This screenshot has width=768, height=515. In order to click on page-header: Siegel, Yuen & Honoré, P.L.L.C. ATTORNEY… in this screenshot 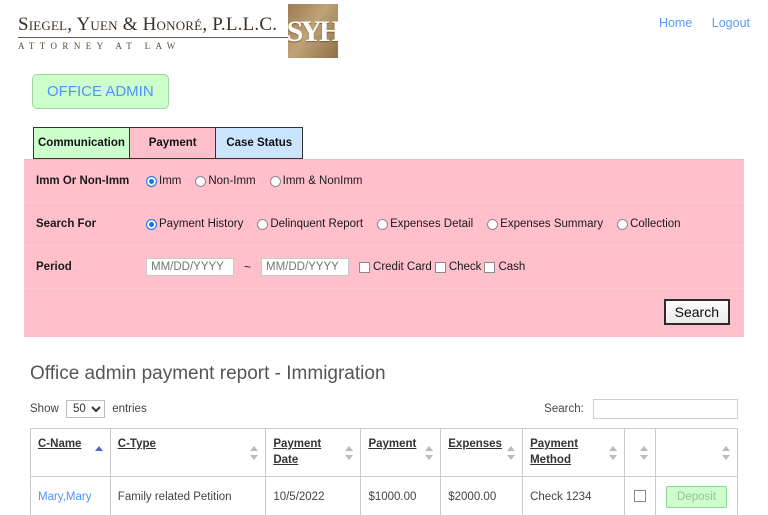, I will do `click(384, 31)`.